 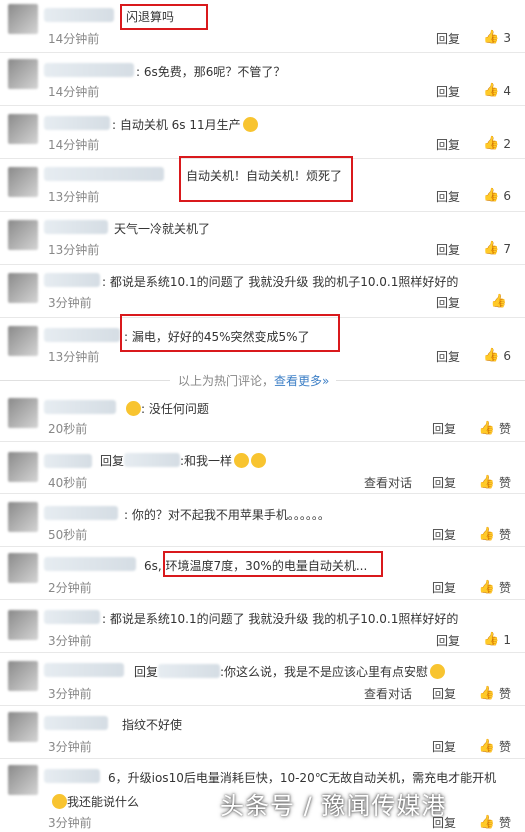 I want to click on hot-comments-divider: 以上为热门评论，查看更多», so click(x=262, y=380).